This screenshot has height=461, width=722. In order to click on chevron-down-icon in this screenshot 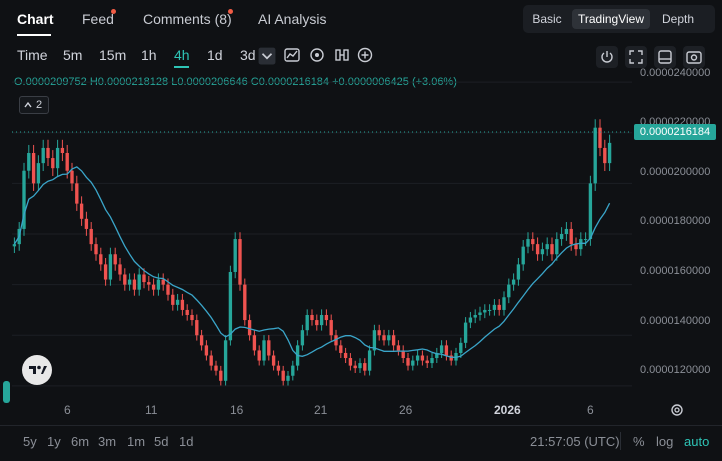, I will do `click(267, 56)`.